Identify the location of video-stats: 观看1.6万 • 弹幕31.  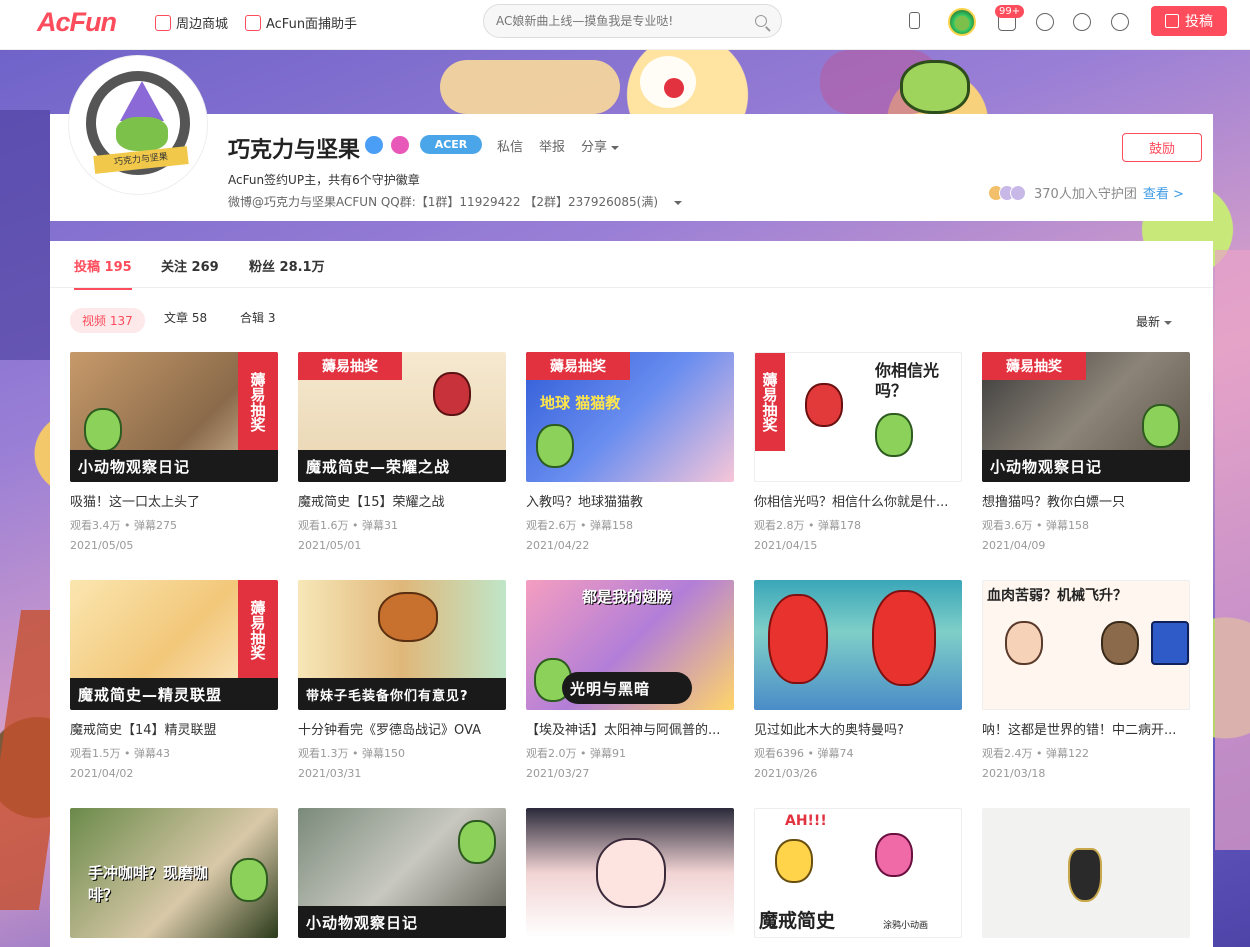
(348, 525).